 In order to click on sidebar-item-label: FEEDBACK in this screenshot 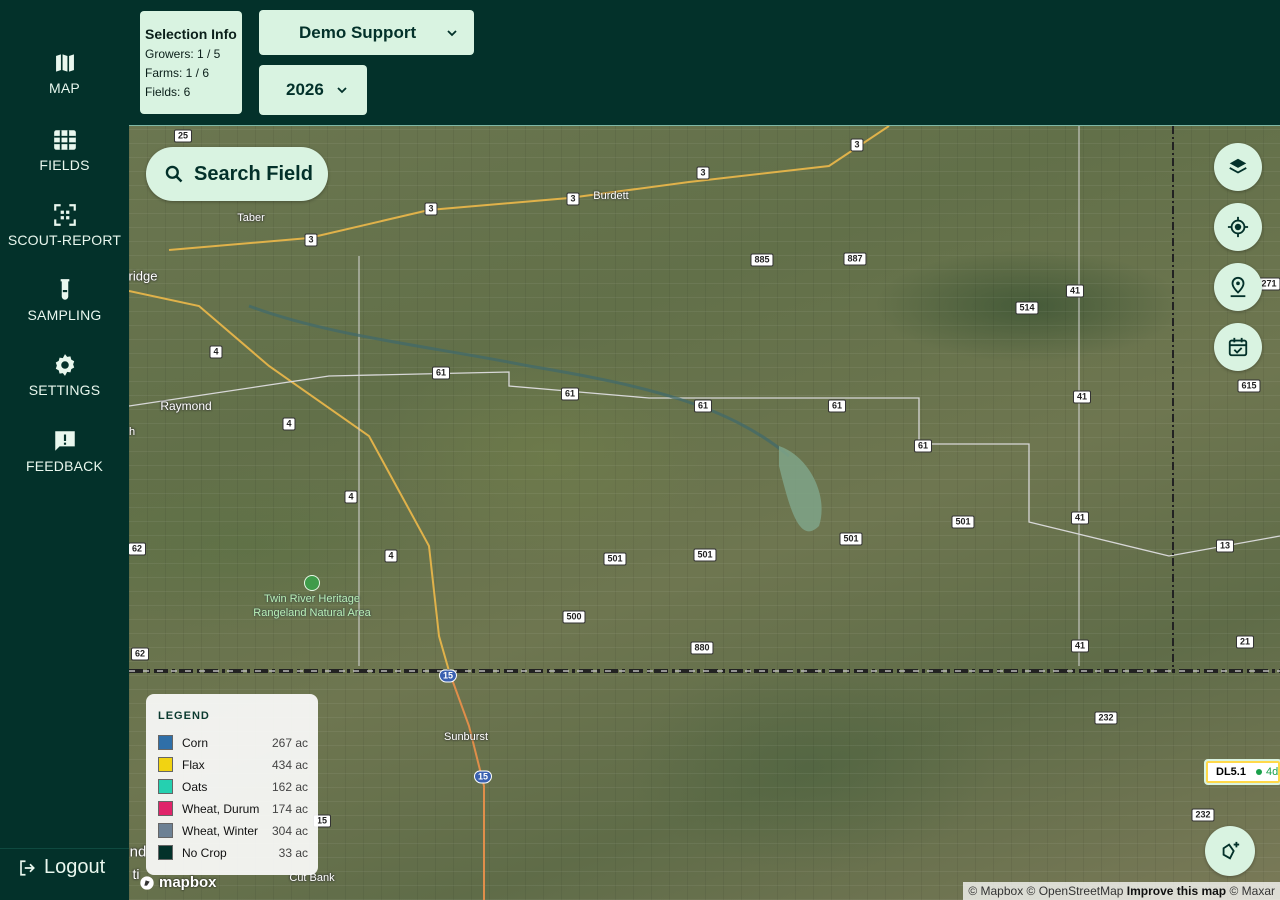, I will do `click(64, 466)`.